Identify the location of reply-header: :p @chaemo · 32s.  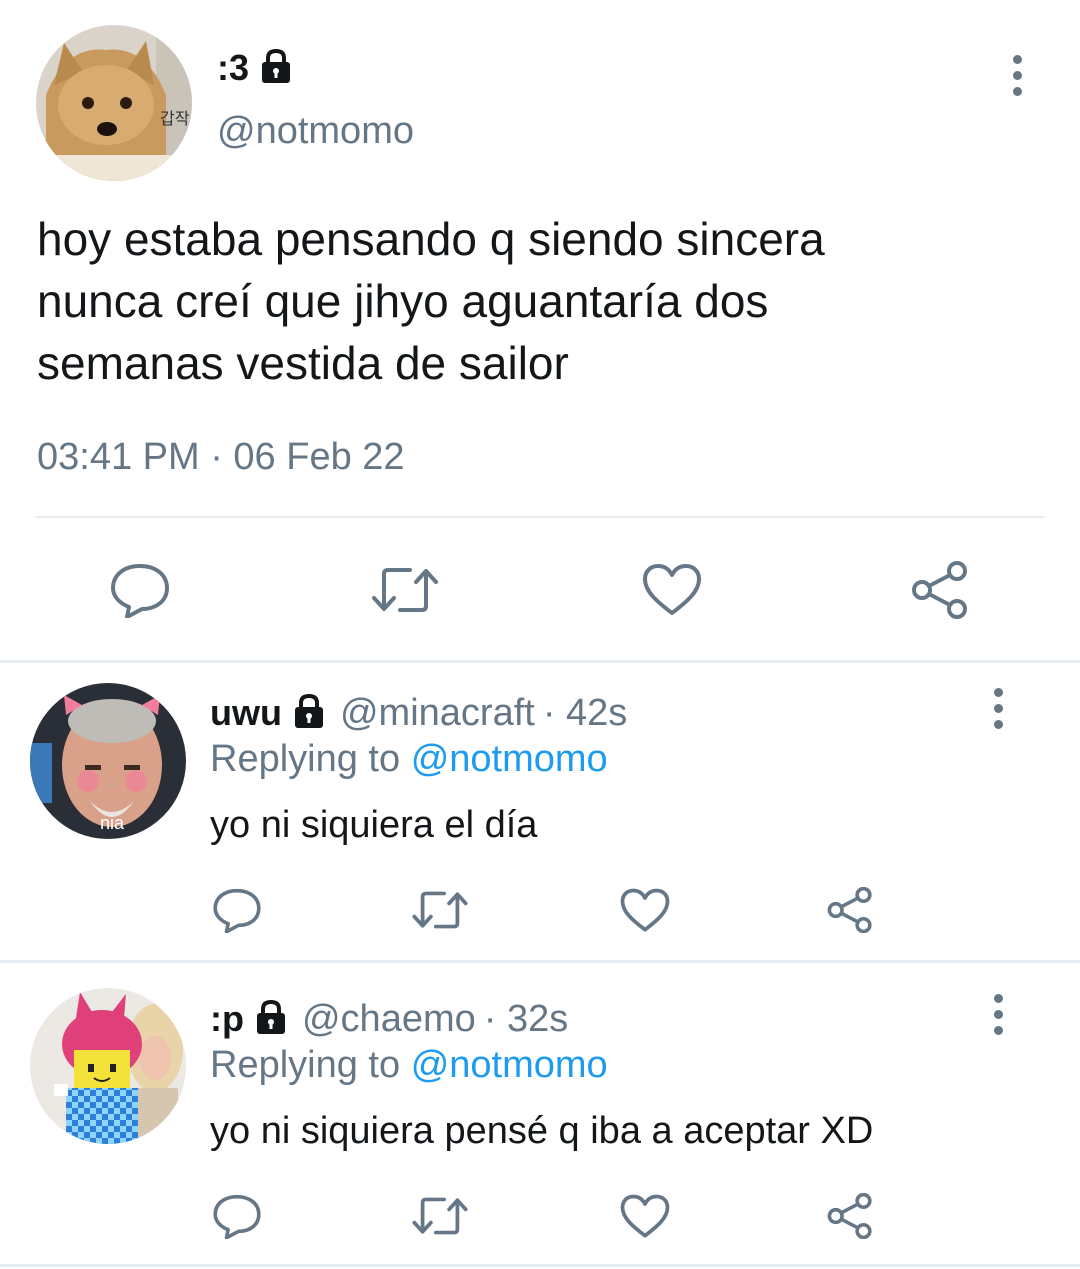
(389, 1019).